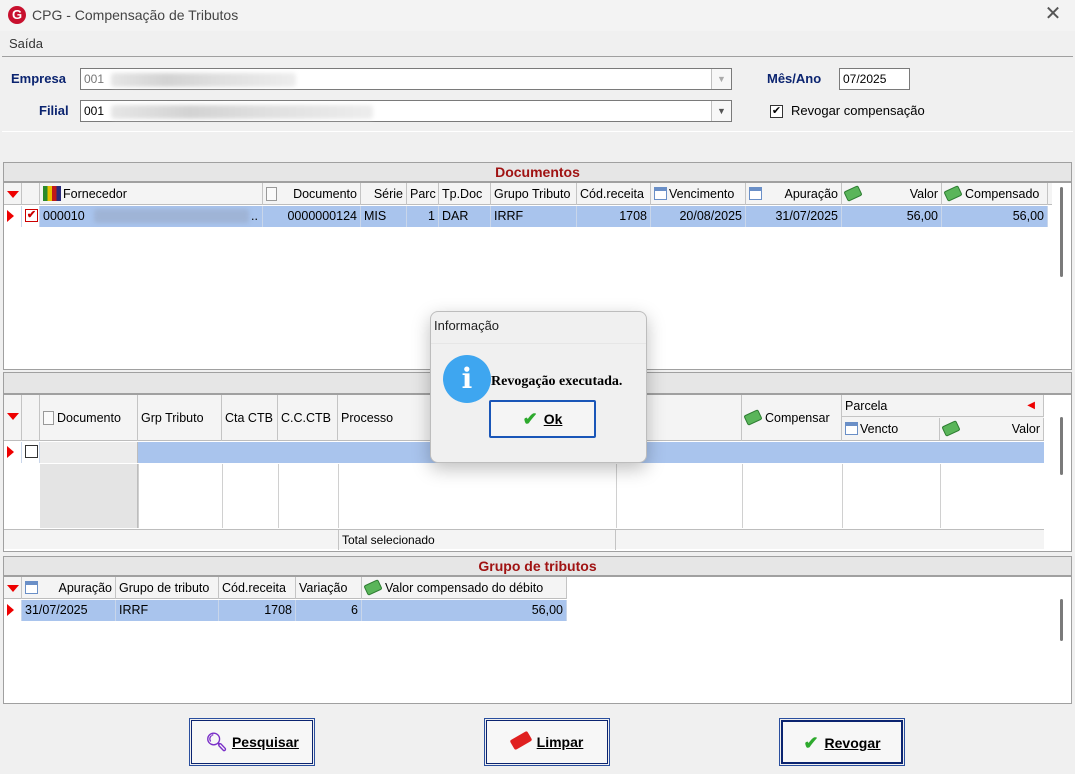 Image resolution: width=1075 pixels, height=774 pixels. I want to click on creditos-scrollbar, so click(1061, 446).